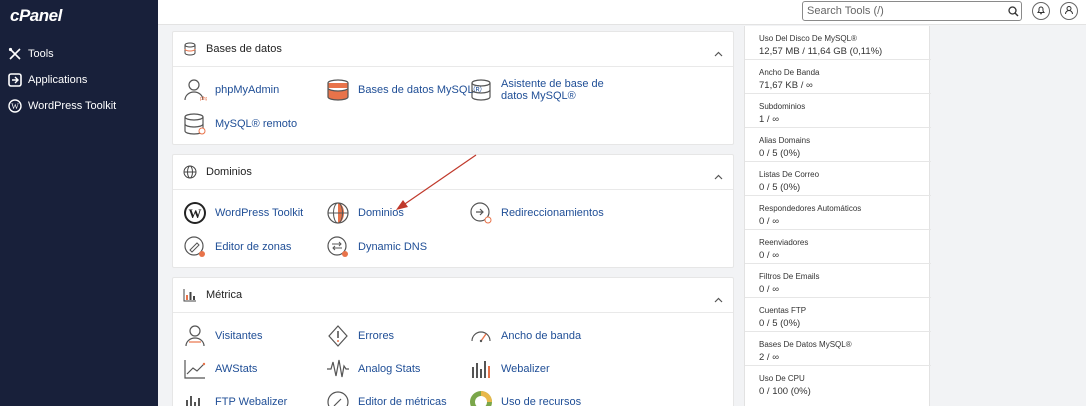 The width and height of the screenshot is (1086, 406). Describe the element at coordinates (453, 49) in the screenshot. I see `panel-header-databases: Bases de datos` at that location.